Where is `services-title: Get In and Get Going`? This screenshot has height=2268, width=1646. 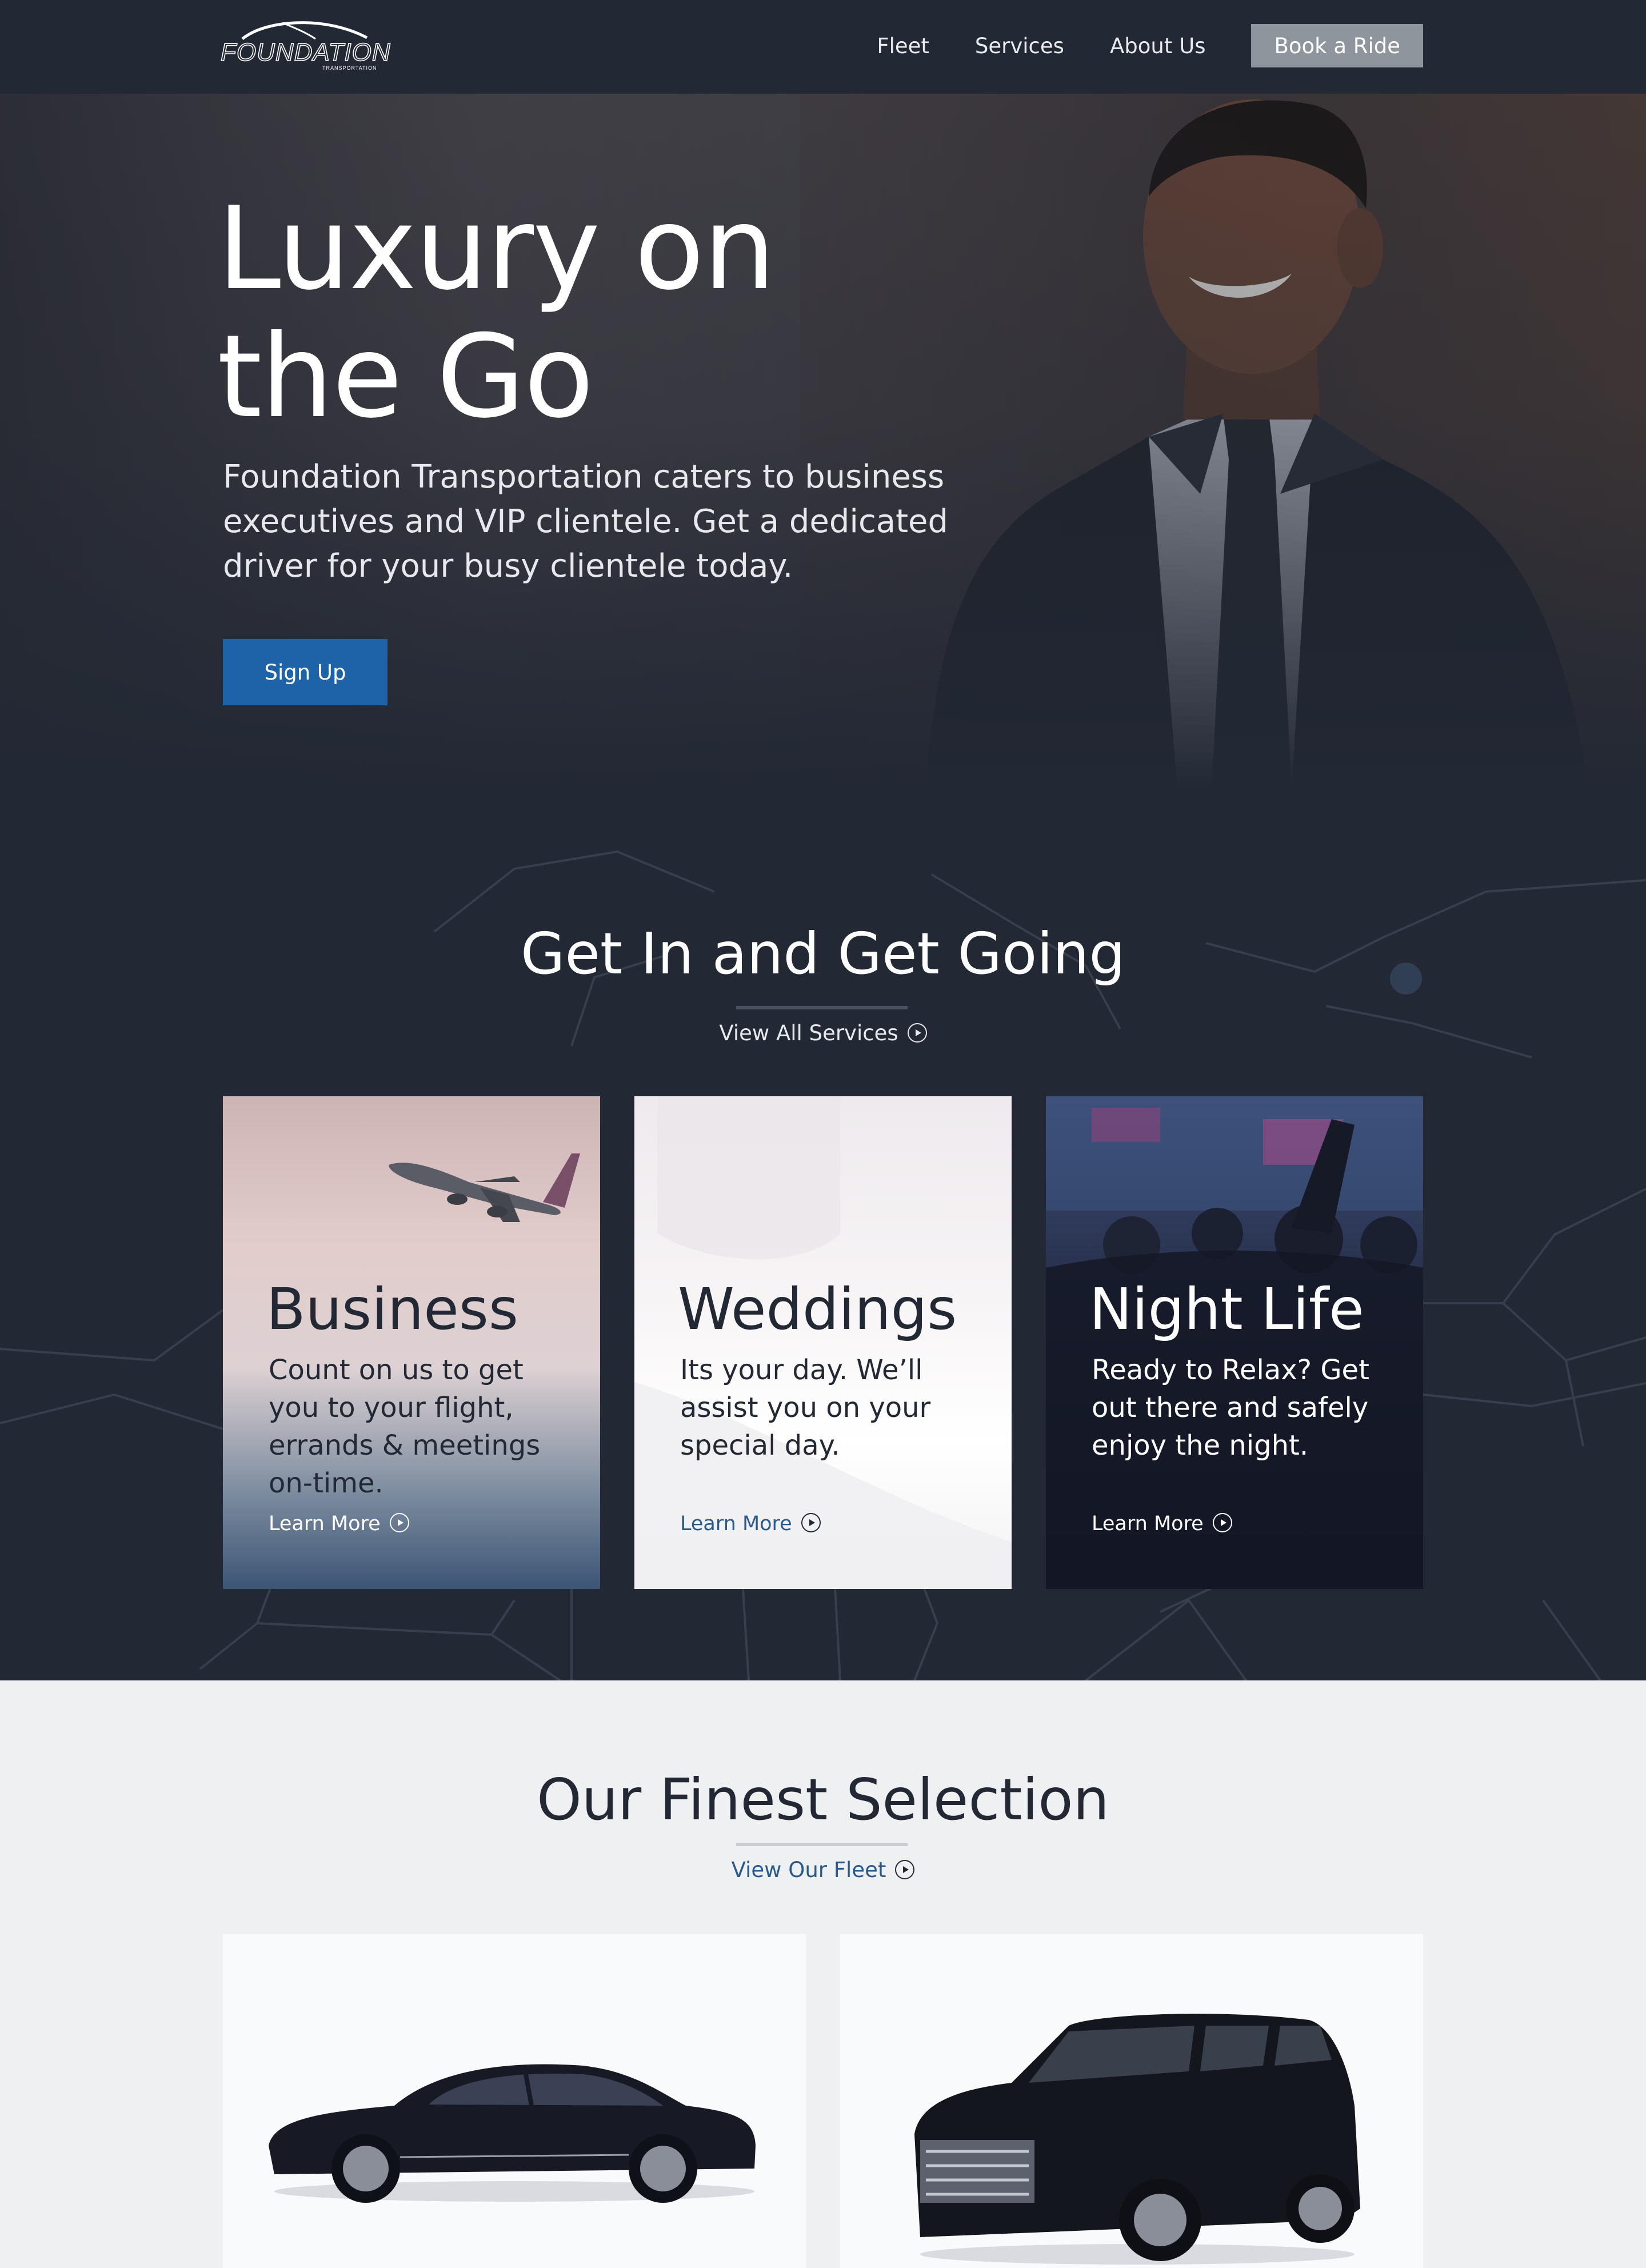 services-title: Get In and Get Going is located at coordinates (823, 953).